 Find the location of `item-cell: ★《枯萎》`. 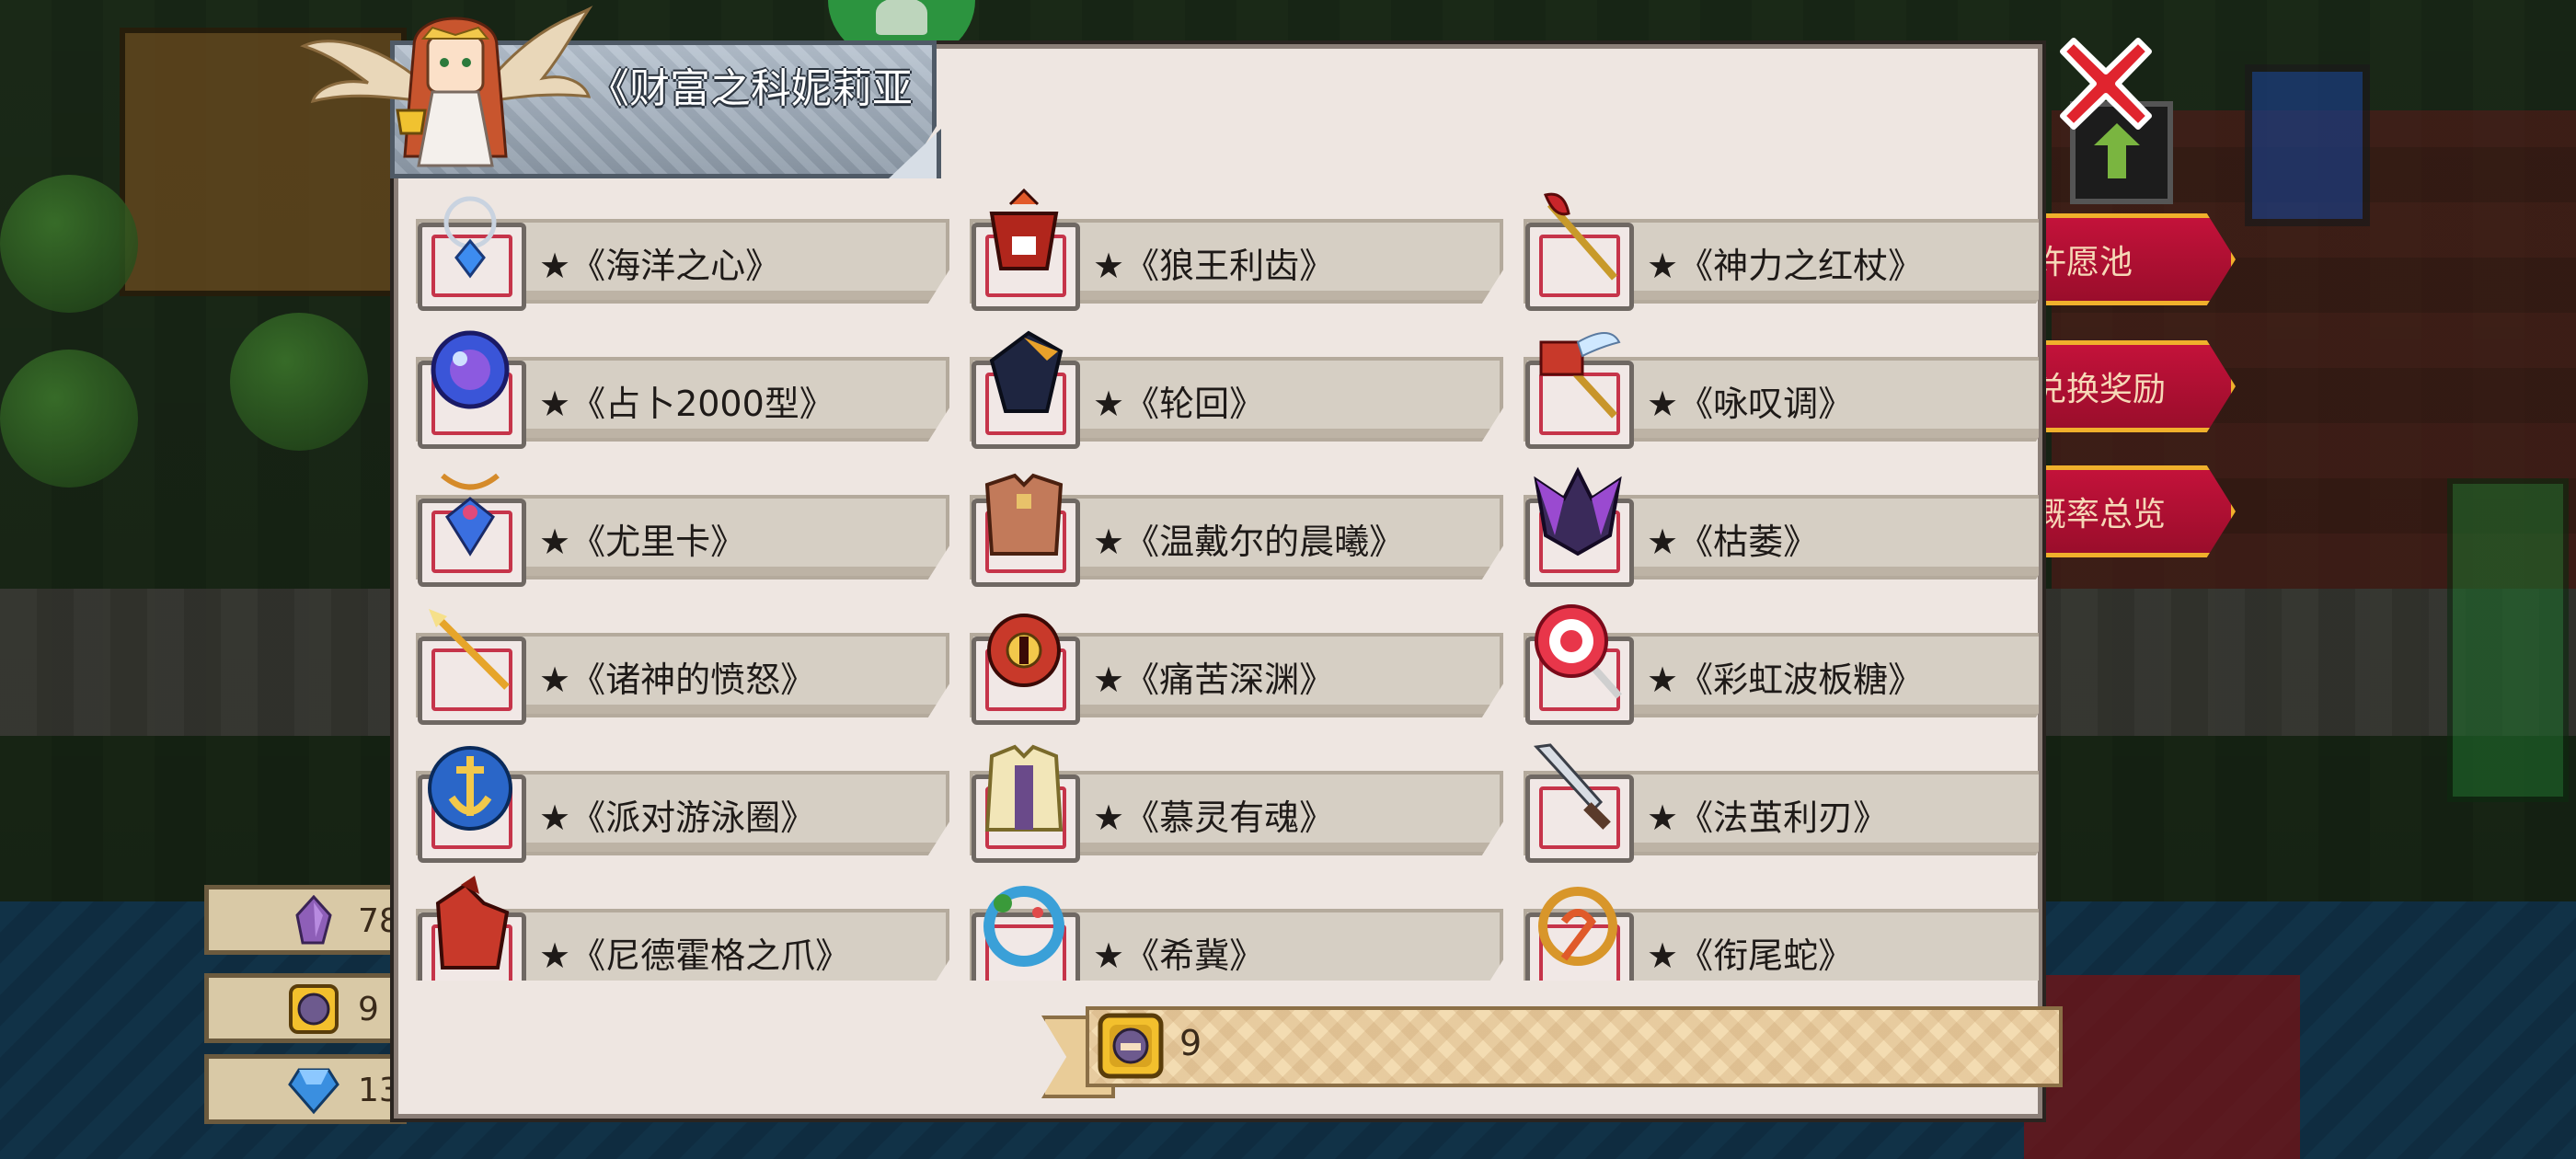

item-cell: ★《枯萎》 is located at coordinates (1774, 525).